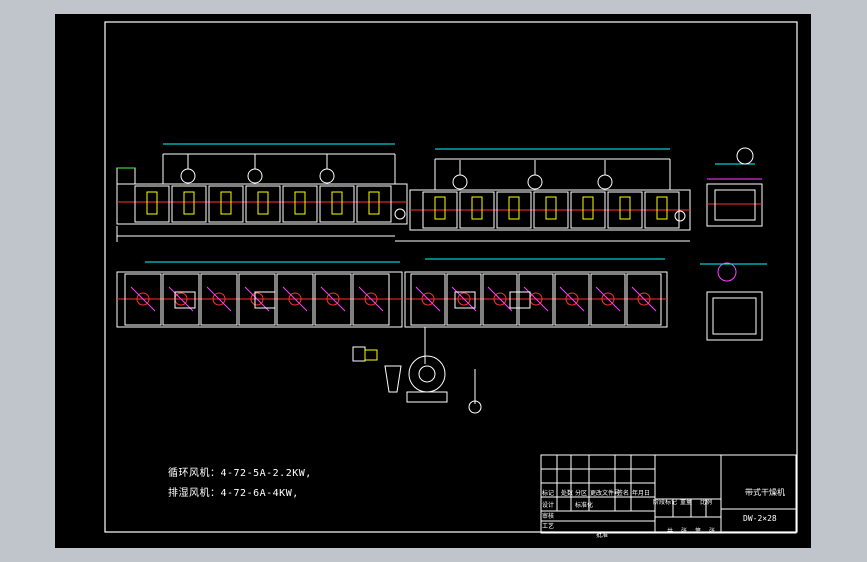 The height and width of the screenshot is (562, 867). I want to click on discharge-roller, so click(680, 216).